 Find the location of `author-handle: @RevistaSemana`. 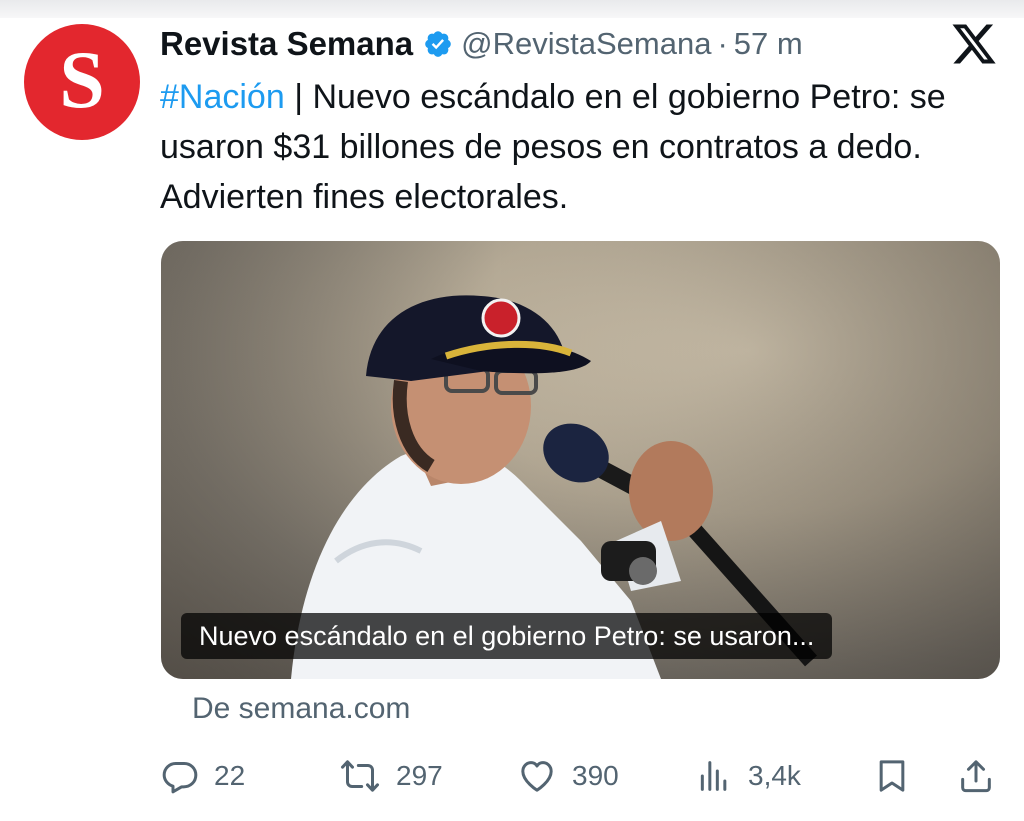

author-handle: @RevistaSemana is located at coordinates (586, 44).